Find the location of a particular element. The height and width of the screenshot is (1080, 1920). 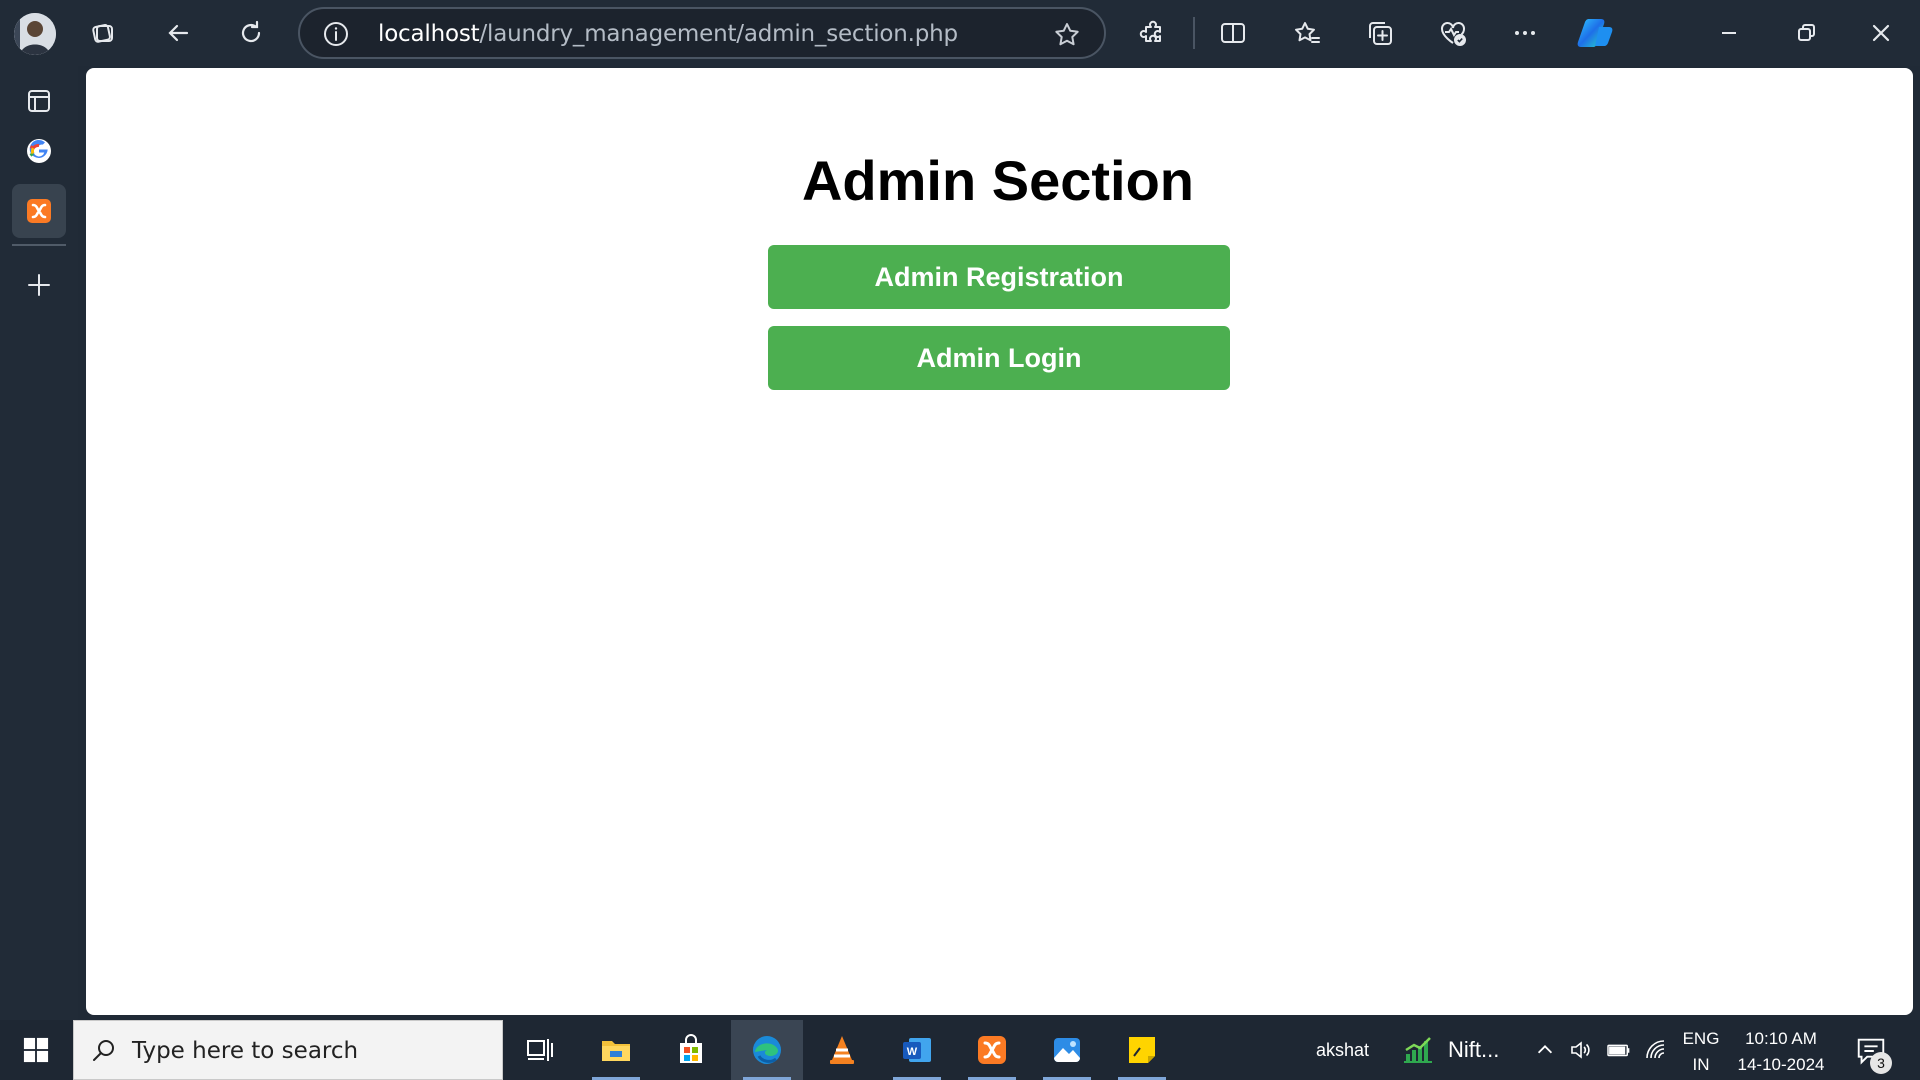

back-arrow-icon is located at coordinates (178, 33).